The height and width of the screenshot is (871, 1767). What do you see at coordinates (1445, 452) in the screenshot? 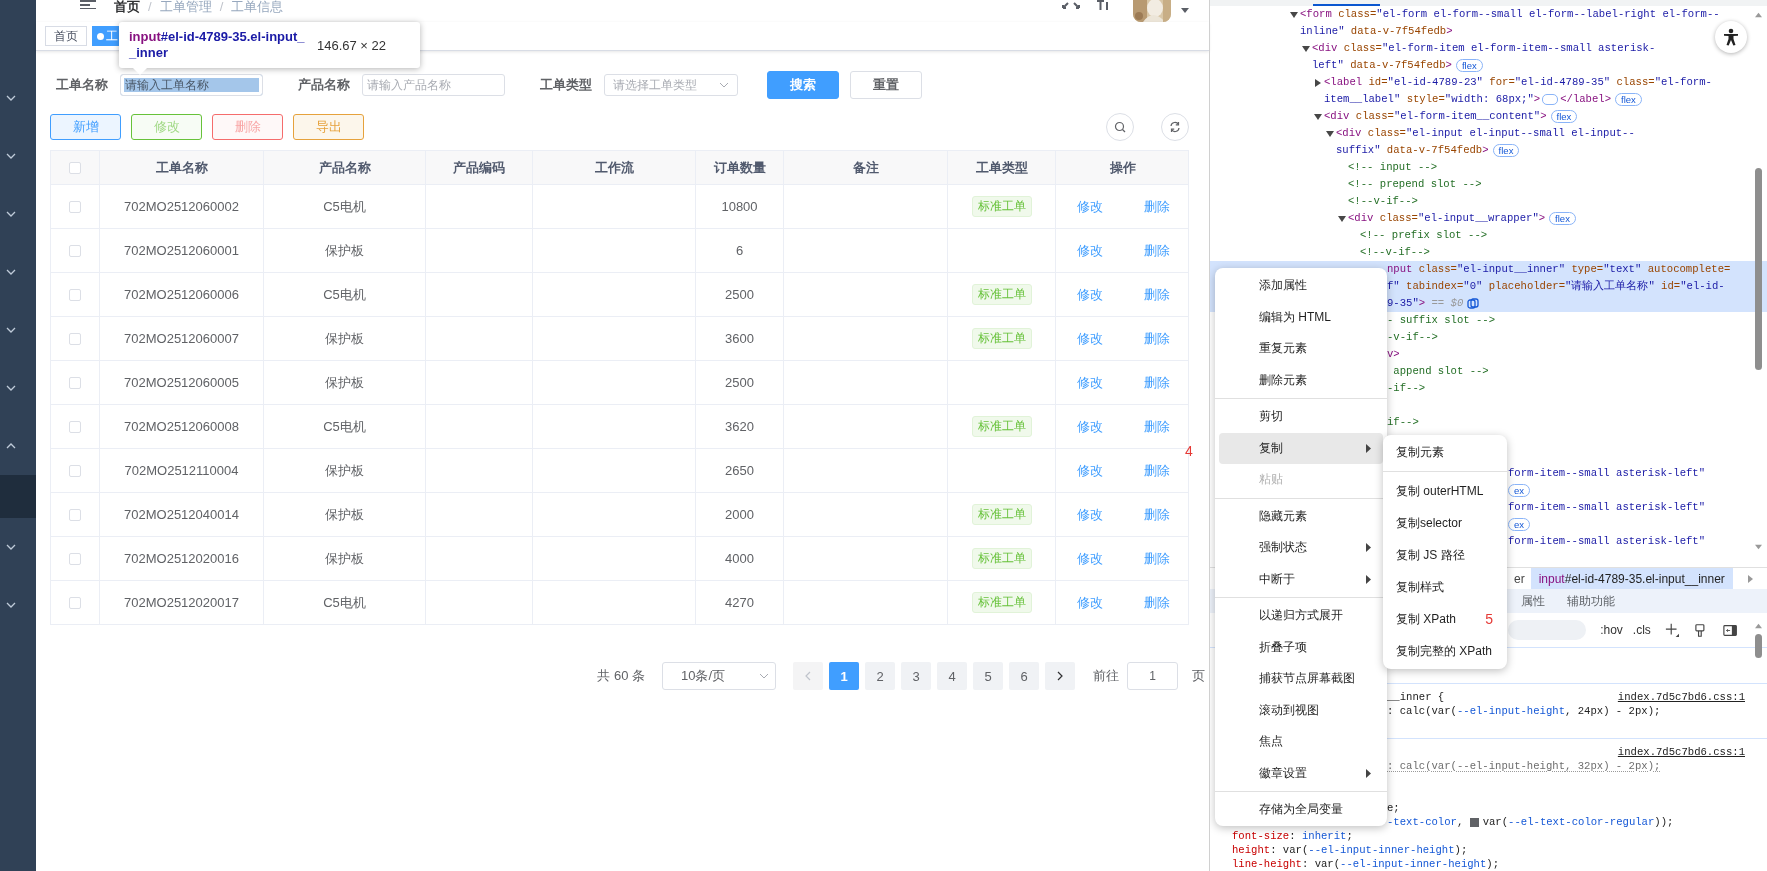
I see `menu-item: 复制元素` at bounding box center [1445, 452].